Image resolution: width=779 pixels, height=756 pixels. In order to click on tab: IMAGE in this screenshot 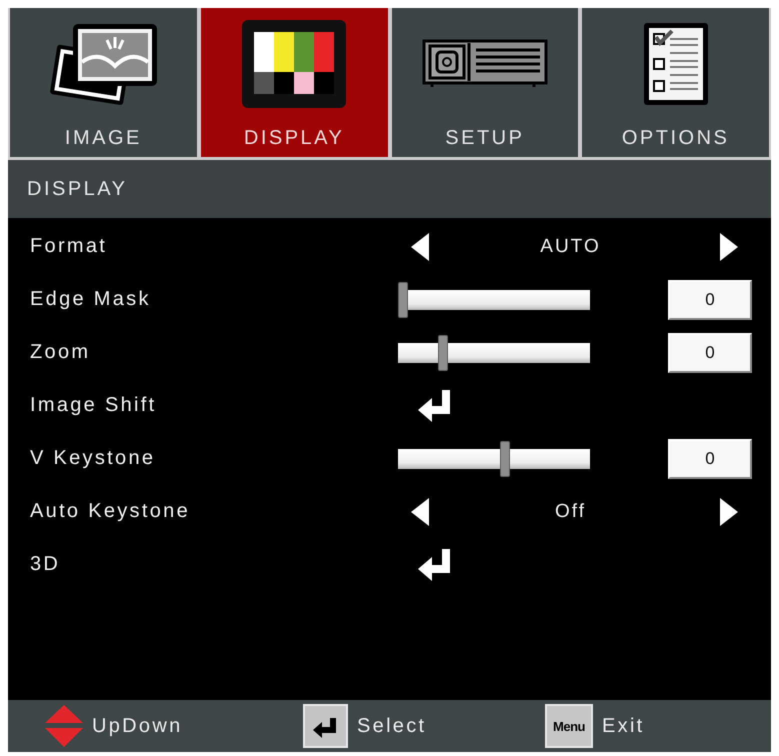, I will do `click(103, 82)`.